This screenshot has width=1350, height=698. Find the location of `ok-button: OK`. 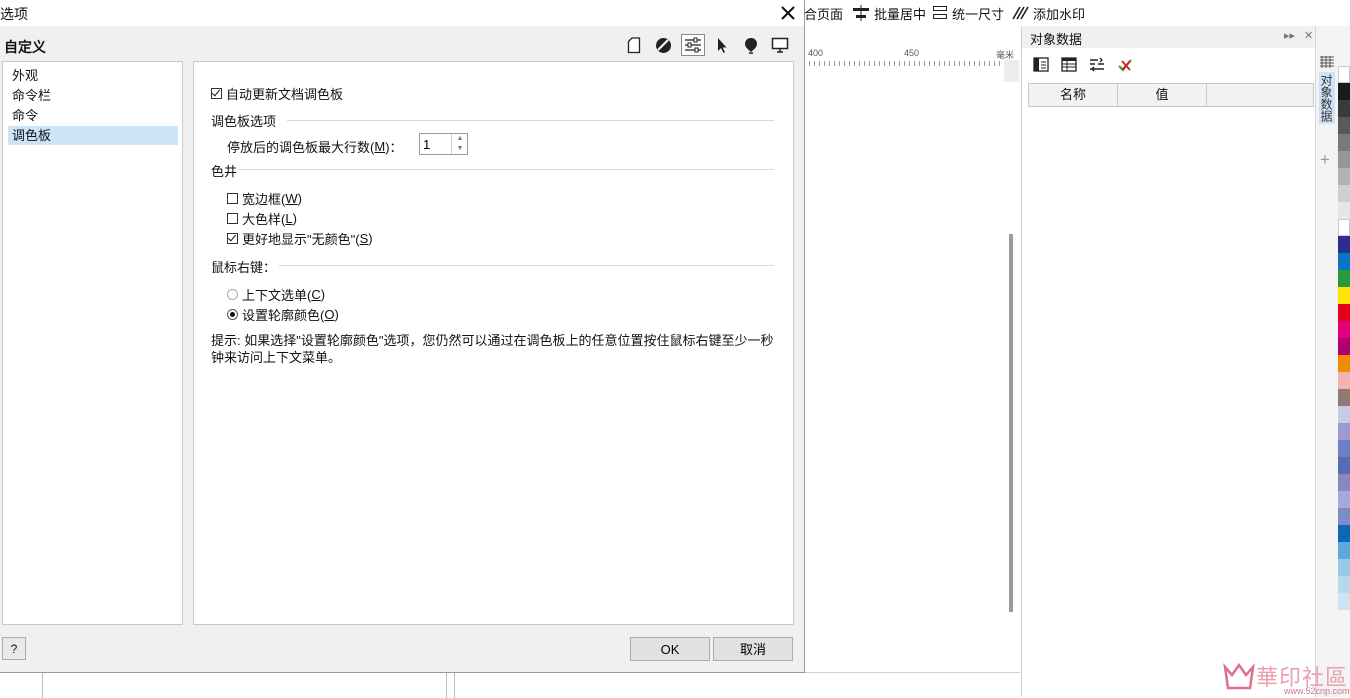

ok-button: OK is located at coordinates (670, 649).